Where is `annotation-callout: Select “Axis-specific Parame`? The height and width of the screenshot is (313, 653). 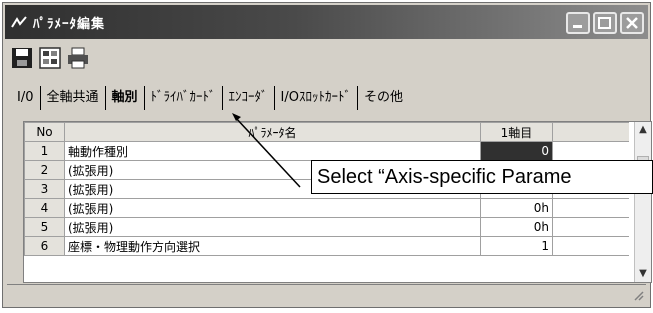 annotation-callout: Select “Axis-specific Parame is located at coordinates (482, 177).